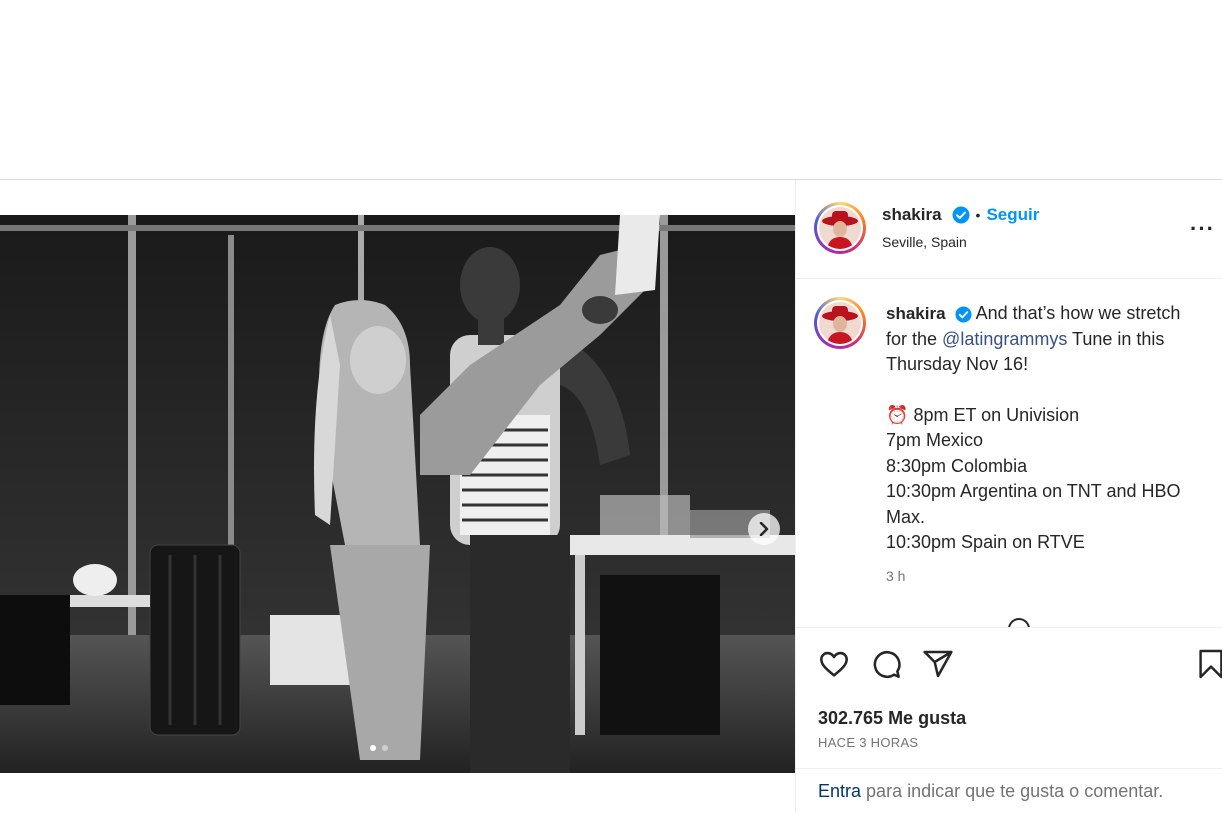 This screenshot has height=814, width=1222. I want to click on post-location: Seville, Spain, so click(924, 242).